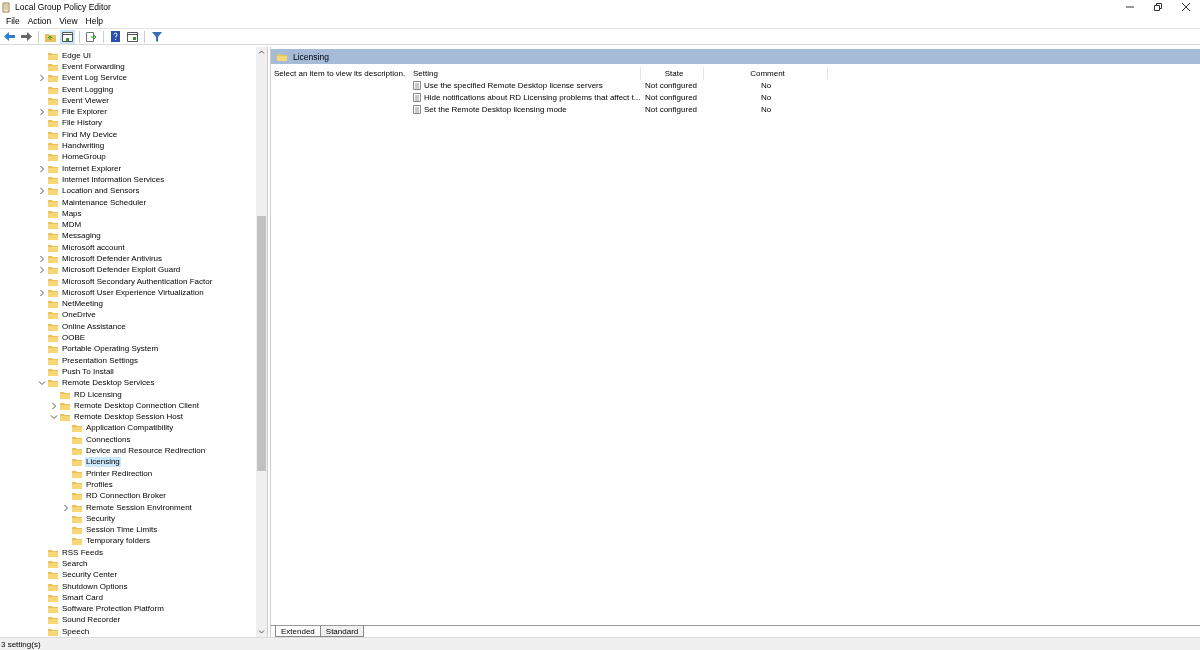 The image size is (1200, 650). What do you see at coordinates (82, 304) in the screenshot?
I see `tree-item: NetMeeting` at bounding box center [82, 304].